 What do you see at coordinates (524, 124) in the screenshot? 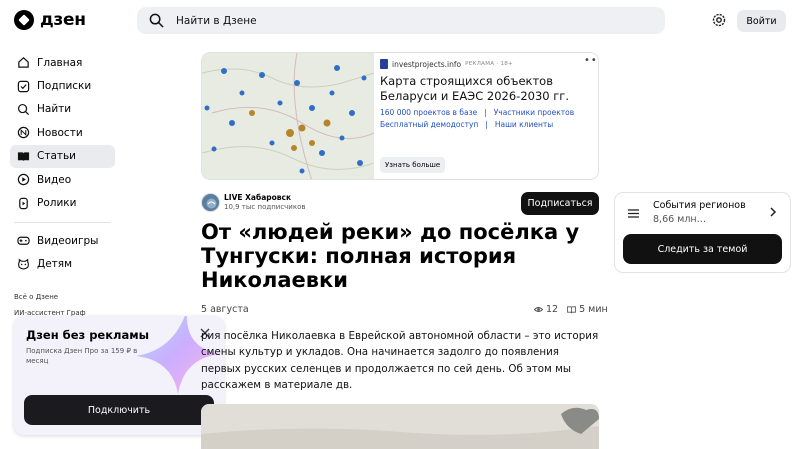
I see `ad-link: Наши клиенты` at bounding box center [524, 124].